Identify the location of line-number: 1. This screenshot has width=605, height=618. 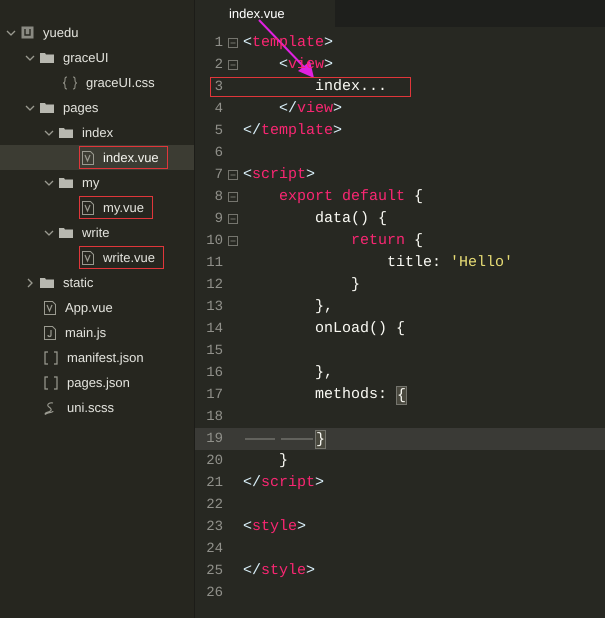
(218, 43).